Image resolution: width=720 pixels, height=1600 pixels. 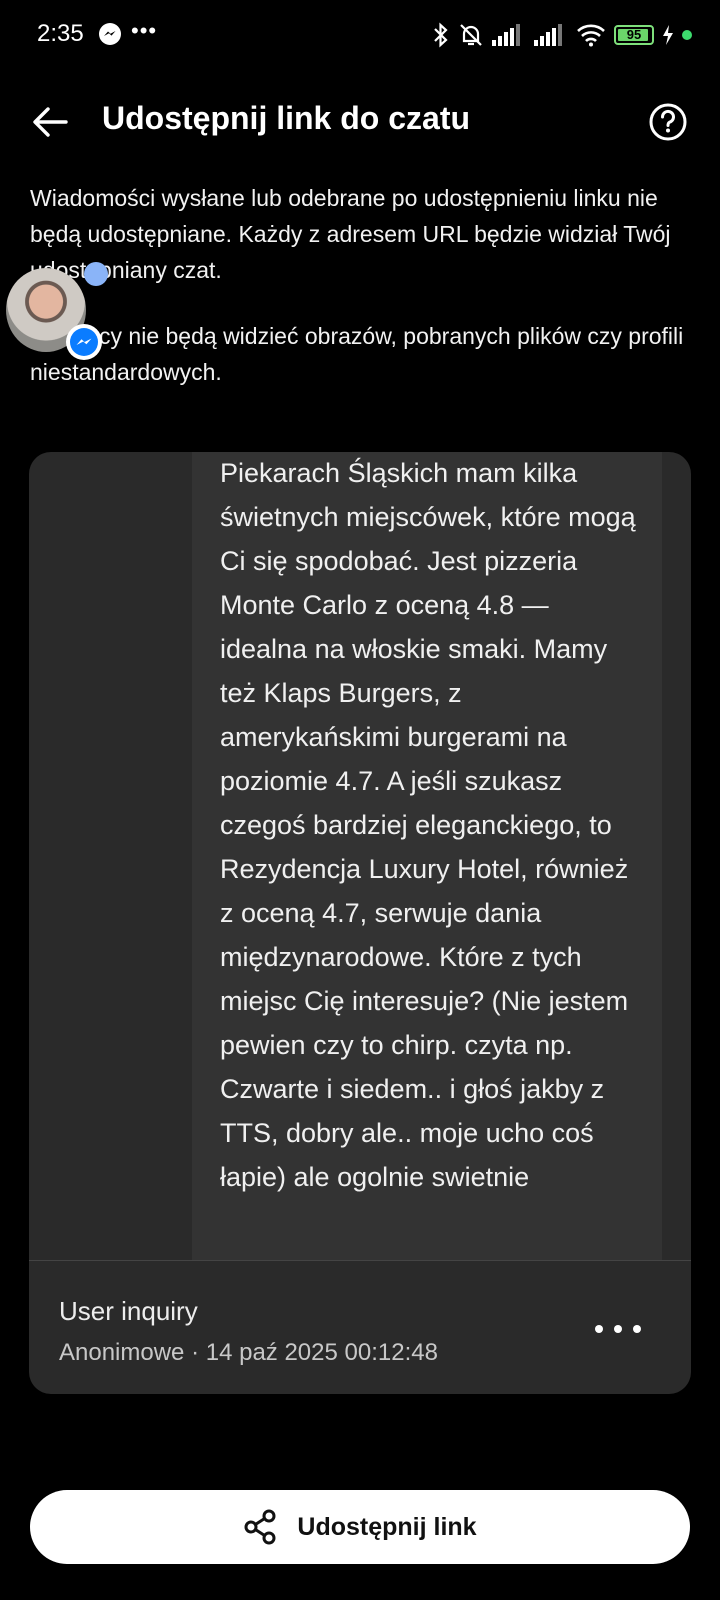 I want to click on charging-dot, so click(x=687, y=35).